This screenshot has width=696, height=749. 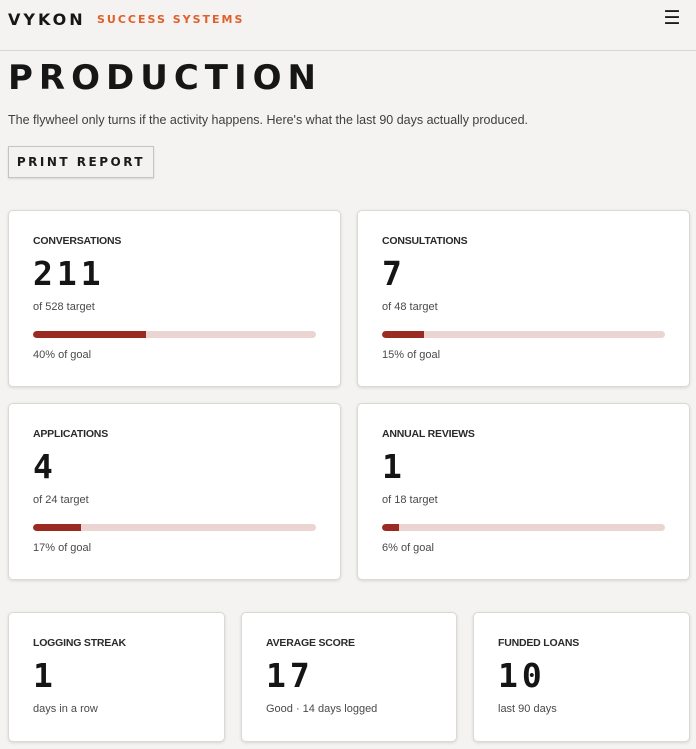 I want to click on brand-logo: VYKON, so click(x=47, y=19).